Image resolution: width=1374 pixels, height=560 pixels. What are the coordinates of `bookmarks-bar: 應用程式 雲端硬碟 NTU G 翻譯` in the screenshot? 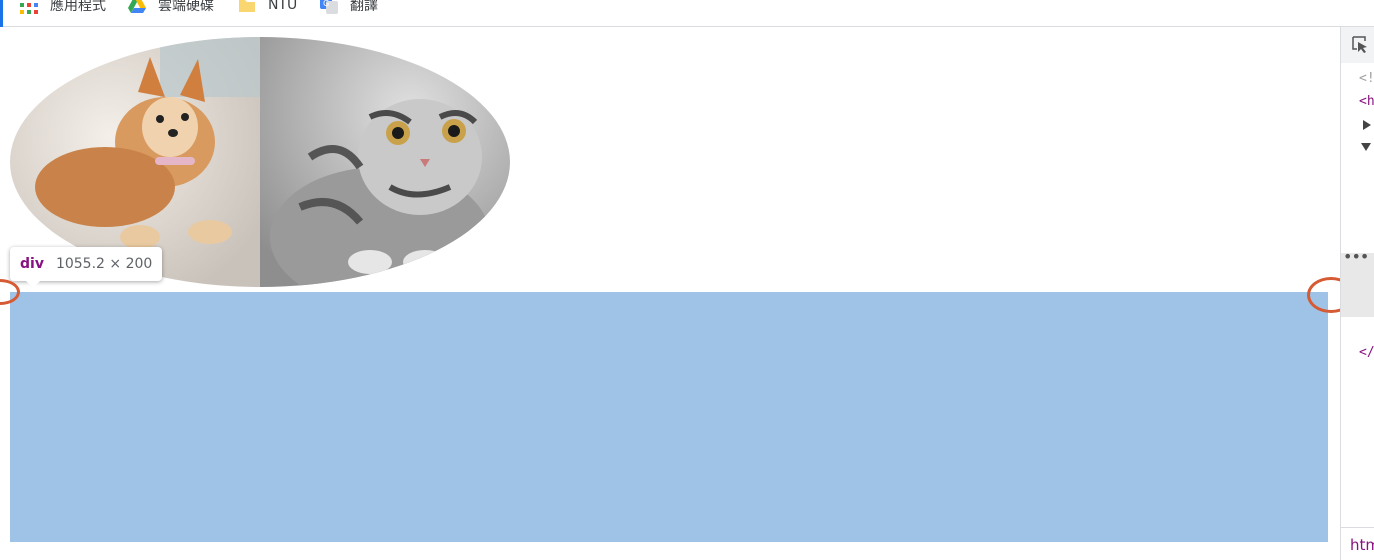 It's located at (687, 13).